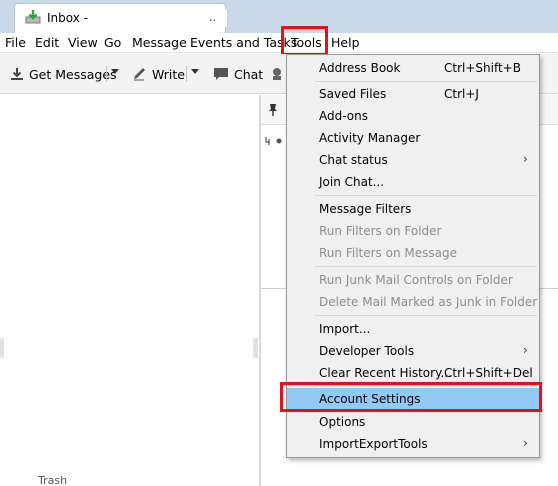 The height and width of the screenshot is (486, 558). What do you see at coordinates (413, 280) in the screenshot?
I see `menu-item-run-junk-mail-controls: Run Junk Mail Controls on Folder` at bounding box center [413, 280].